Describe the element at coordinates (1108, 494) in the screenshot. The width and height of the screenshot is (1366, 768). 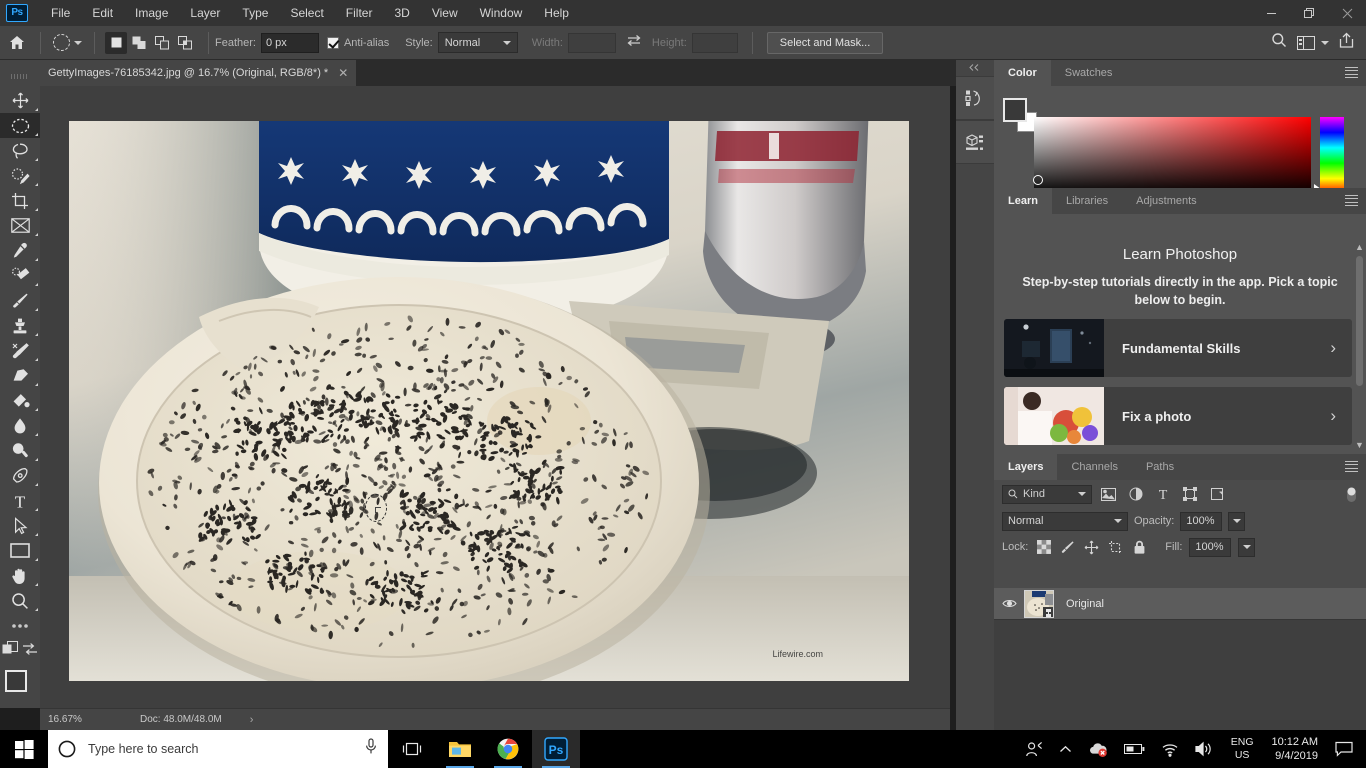
I see `pixel-layer-filter-icon` at that location.